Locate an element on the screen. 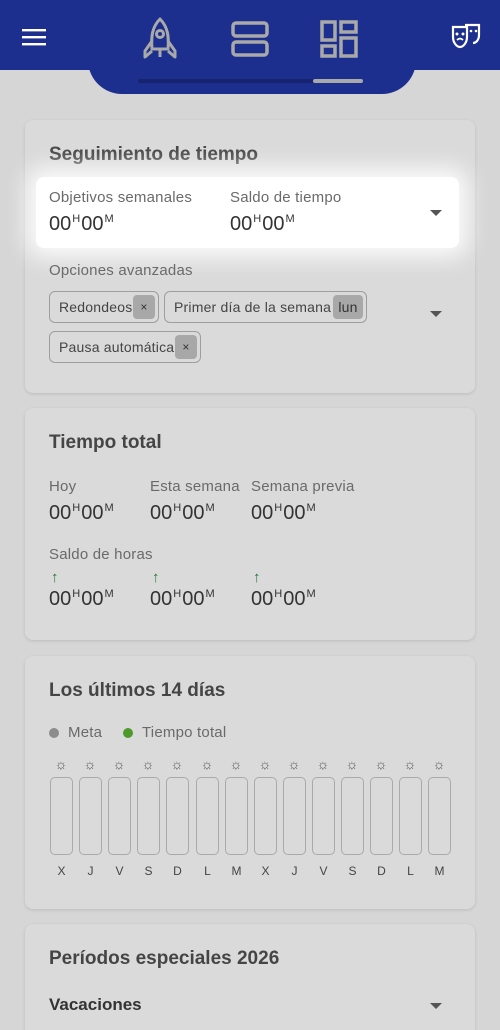 The height and width of the screenshot is (1030, 500). card-title: Períodos especiales 2026 is located at coordinates (164, 958).